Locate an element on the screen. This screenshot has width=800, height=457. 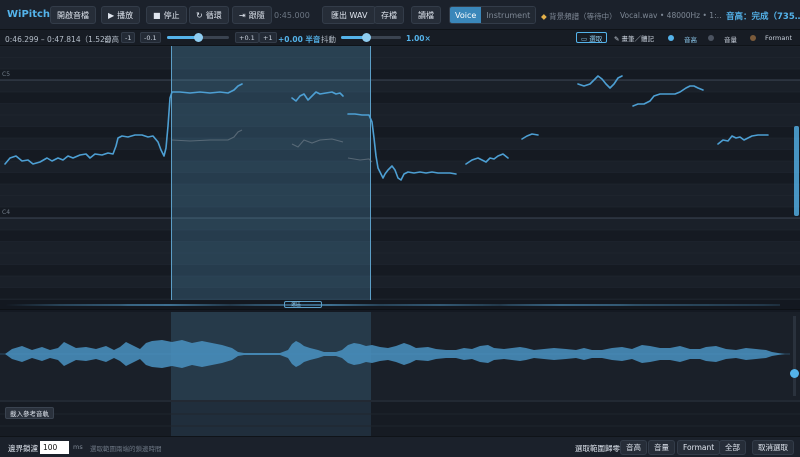
pitch-slider-knob is located at coordinates (198, 37).